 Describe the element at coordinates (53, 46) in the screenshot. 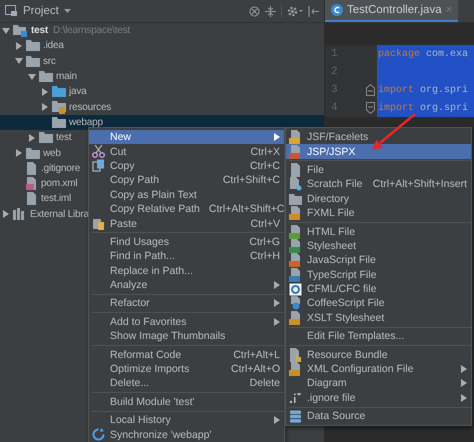

I see `tree-label: .idea` at that location.